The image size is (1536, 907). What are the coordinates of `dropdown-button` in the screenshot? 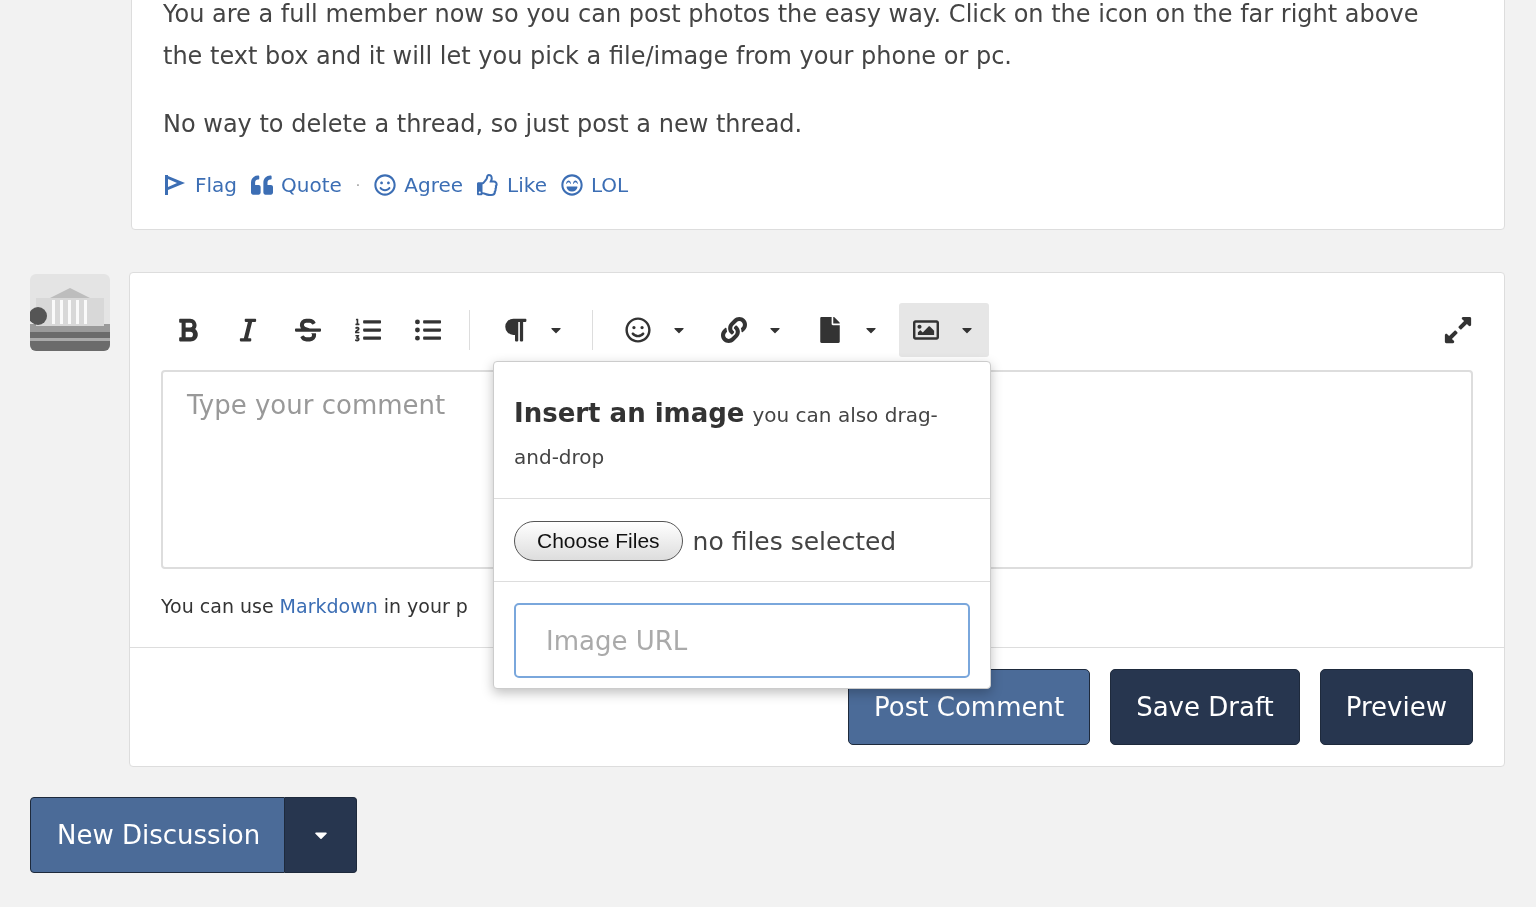 It's located at (321, 835).